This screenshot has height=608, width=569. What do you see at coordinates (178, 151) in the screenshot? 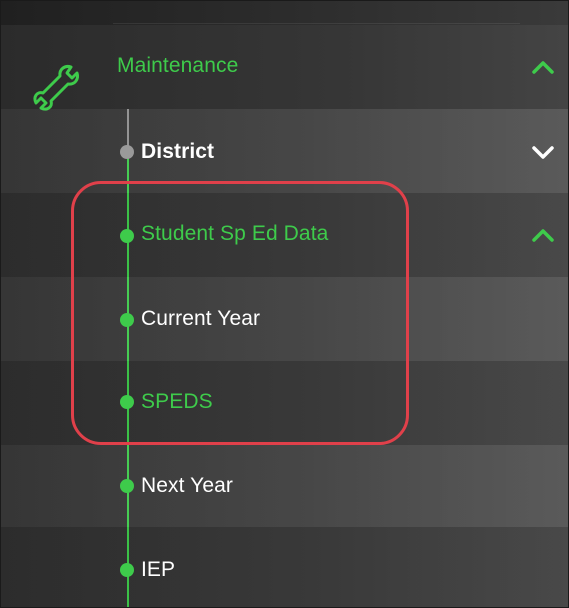
I see `menu-item-label: District` at bounding box center [178, 151].